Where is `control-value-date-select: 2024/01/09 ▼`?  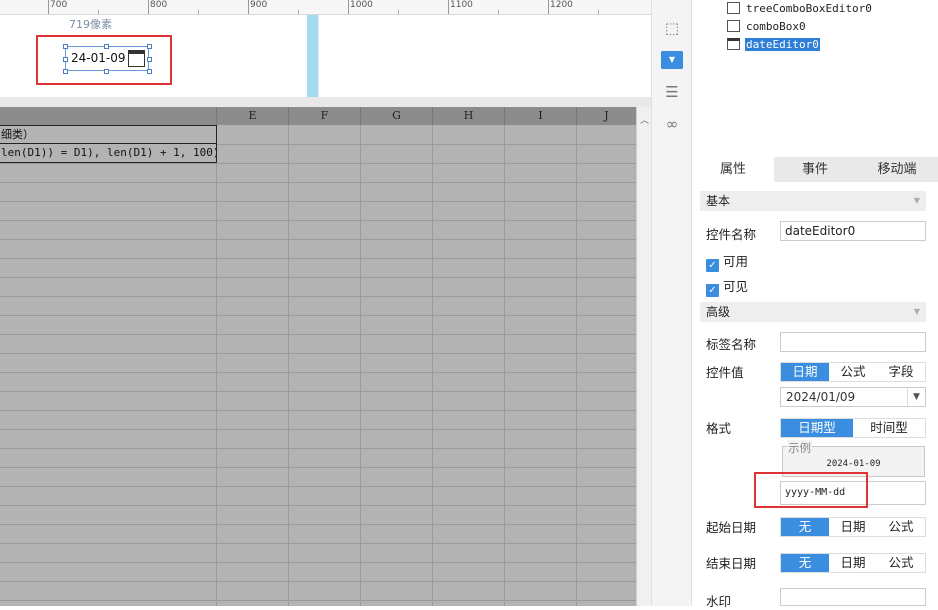 control-value-date-select: 2024/01/09 ▼ is located at coordinates (853, 397).